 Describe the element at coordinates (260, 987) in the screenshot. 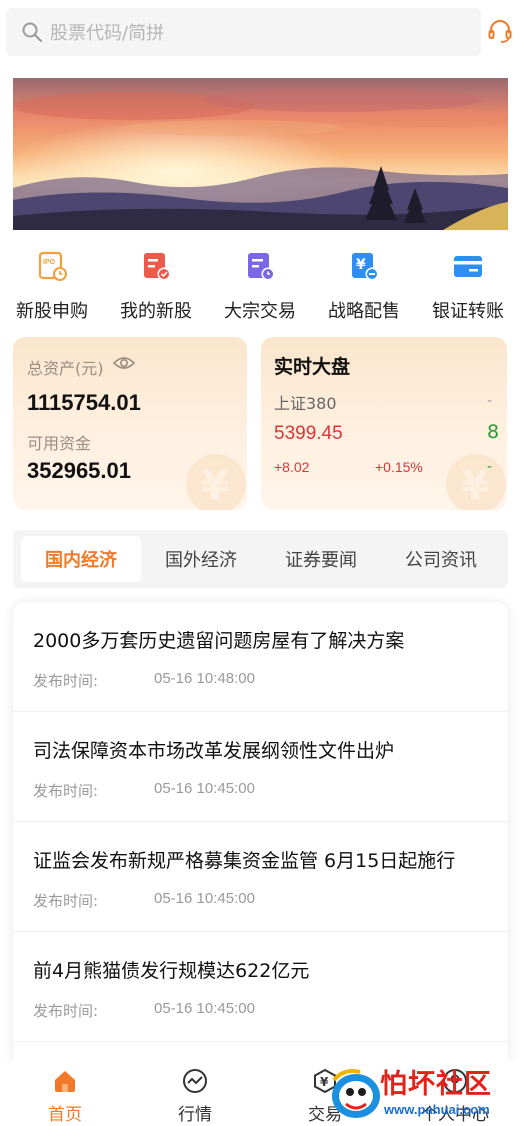

I see `news-item: 前4月熊猫债发行规模达622亿元 发布时间: 05-16 10:45:00` at that location.